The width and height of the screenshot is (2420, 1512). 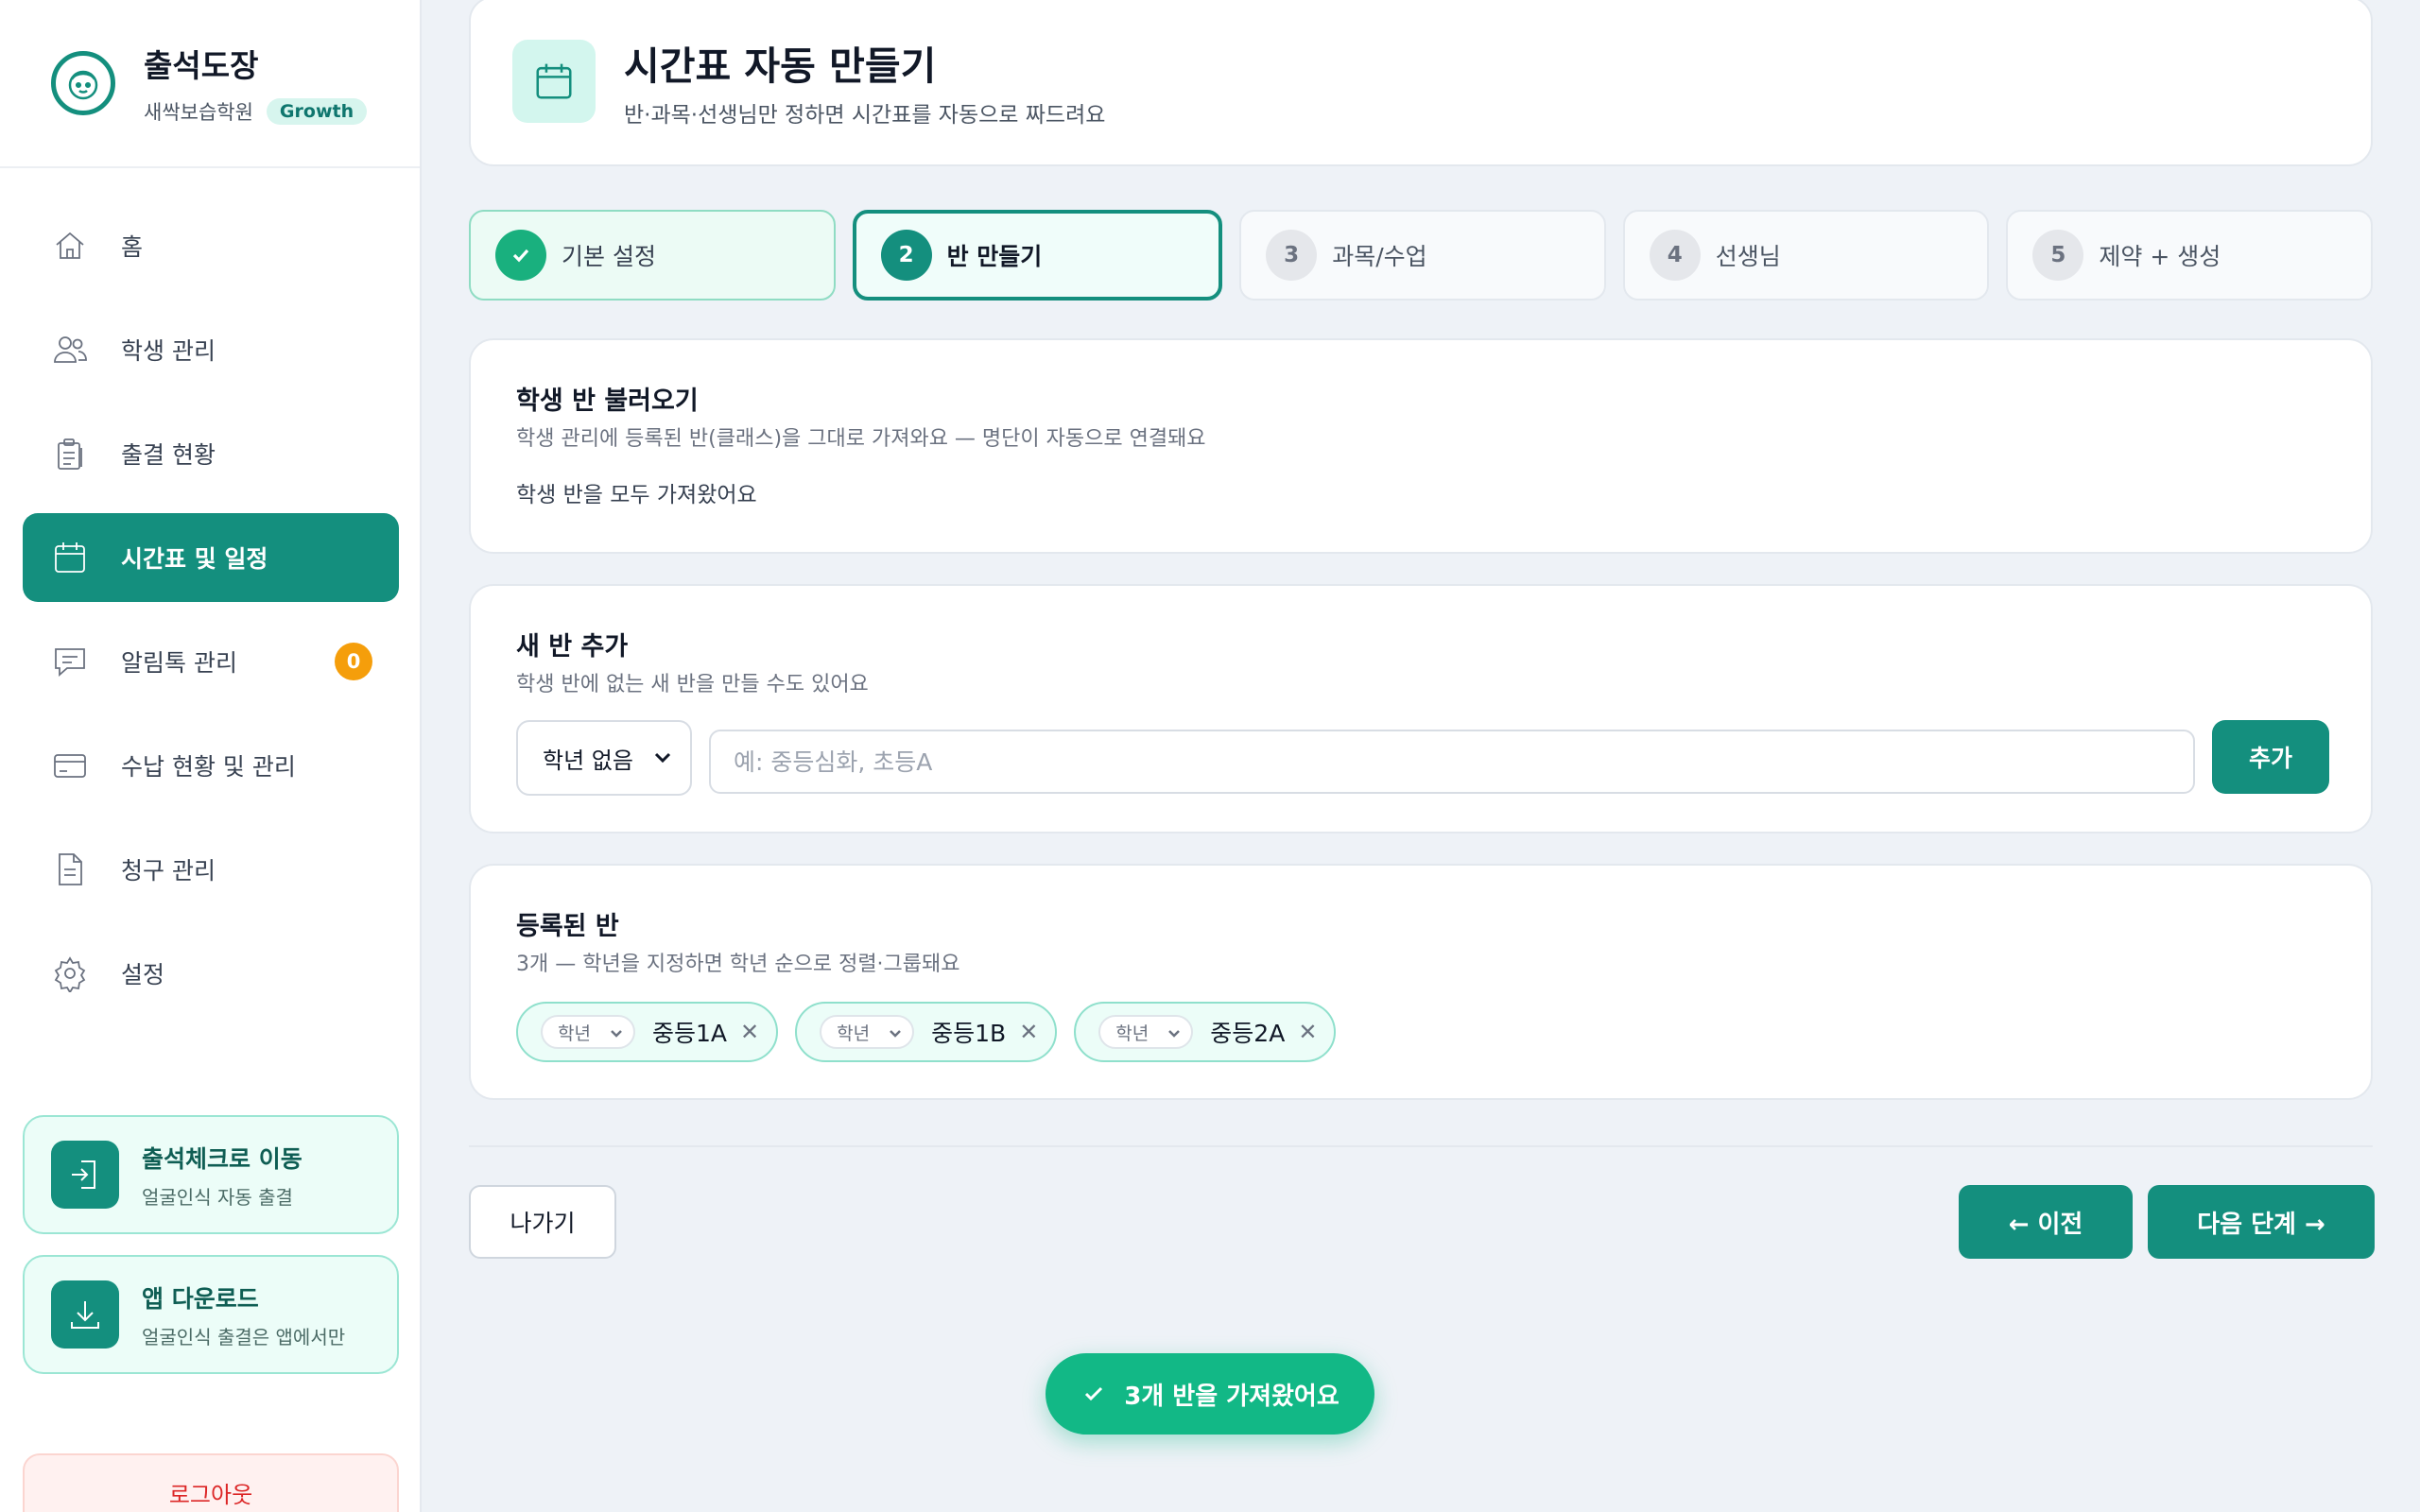 What do you see at coordinates (317, 111) in the screenshot?
I see `plan-badge: Growth` at bounding box center [317, 111].